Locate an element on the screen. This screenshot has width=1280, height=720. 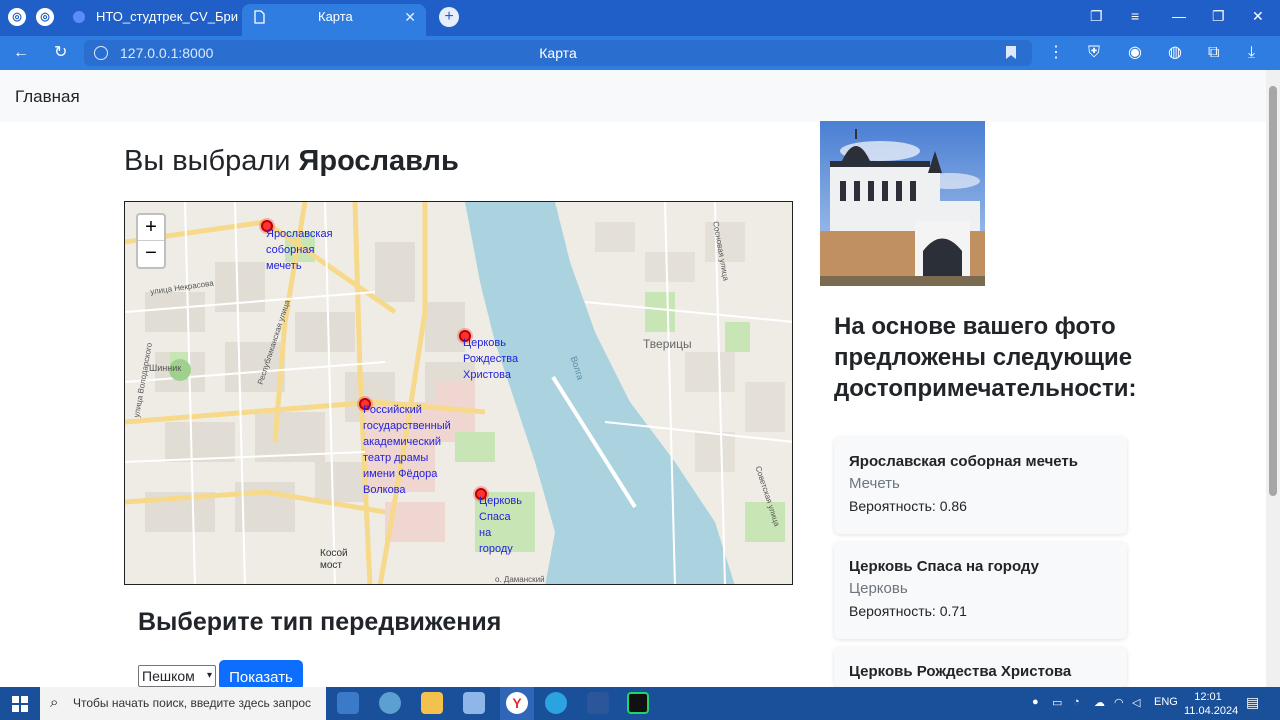
address-bar: 127.0.0.1:8000 Карта is located at coordinates (558, 53).